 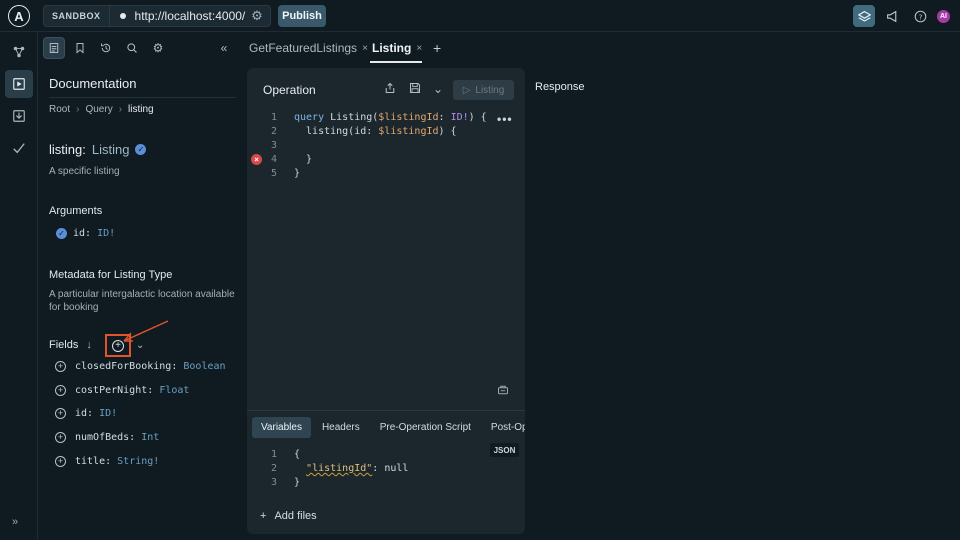 I want to click on download-icon, so click(x=19, y=116).